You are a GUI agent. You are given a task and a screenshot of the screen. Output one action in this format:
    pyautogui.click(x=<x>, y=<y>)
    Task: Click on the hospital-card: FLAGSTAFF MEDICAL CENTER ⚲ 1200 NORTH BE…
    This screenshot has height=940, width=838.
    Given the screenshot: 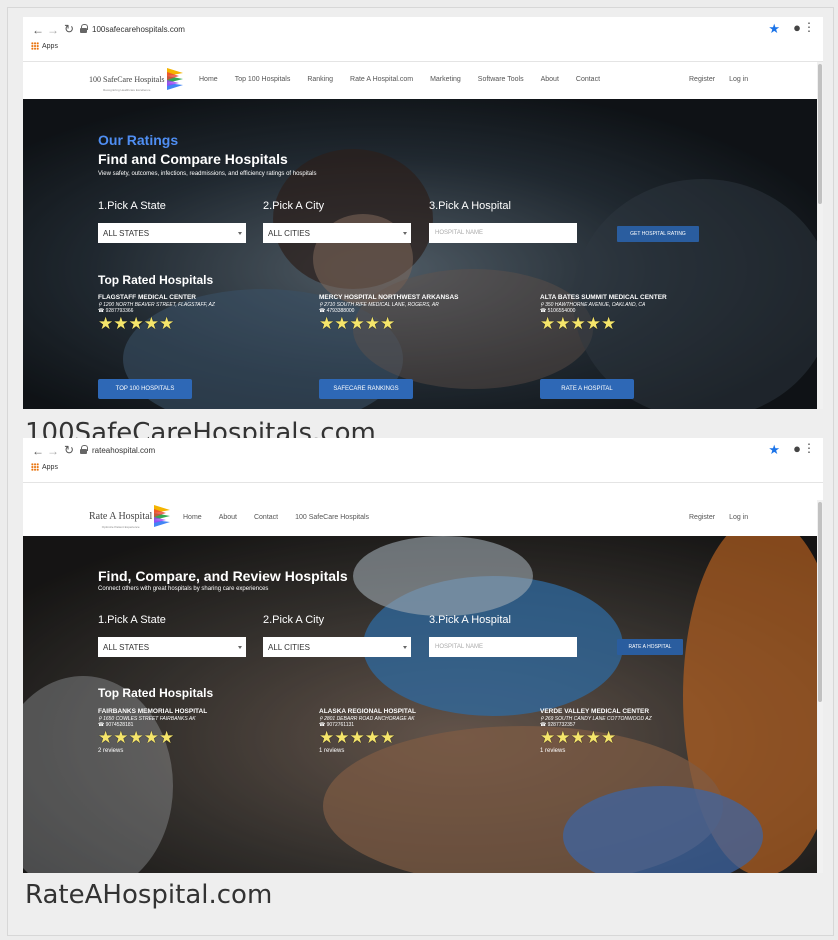 What is the action you would take?
    pyautogui.click(x=156, y=313)
    